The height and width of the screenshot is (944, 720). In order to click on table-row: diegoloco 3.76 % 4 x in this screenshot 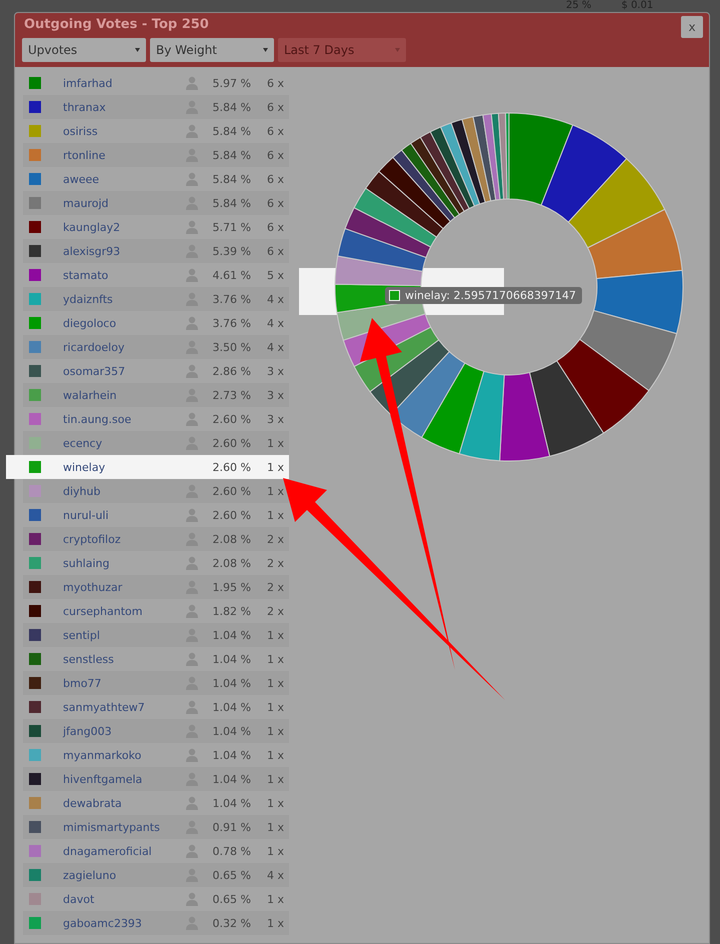, I will do `click(156, 323)`.